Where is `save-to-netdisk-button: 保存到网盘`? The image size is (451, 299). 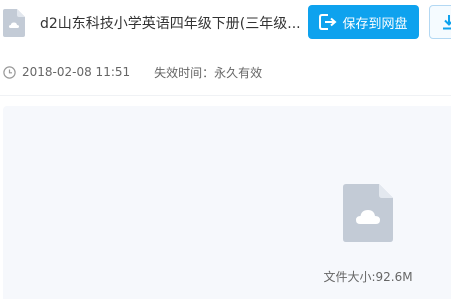 save-to-netdisk-button: 保存到网盘 is located at coordinates (363, 22).